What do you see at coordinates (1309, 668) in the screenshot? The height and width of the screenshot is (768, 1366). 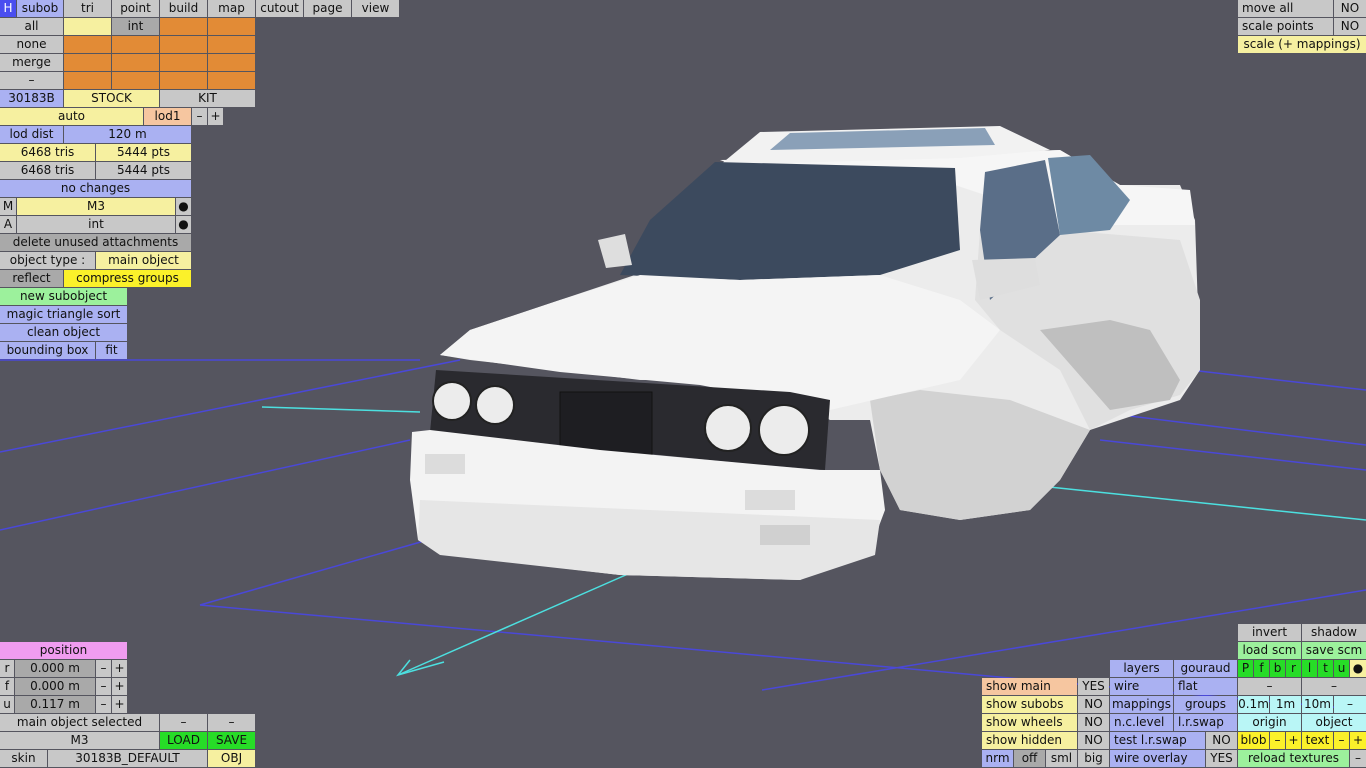 I see `view-l-button: l` at bounding box center [1309, 668].